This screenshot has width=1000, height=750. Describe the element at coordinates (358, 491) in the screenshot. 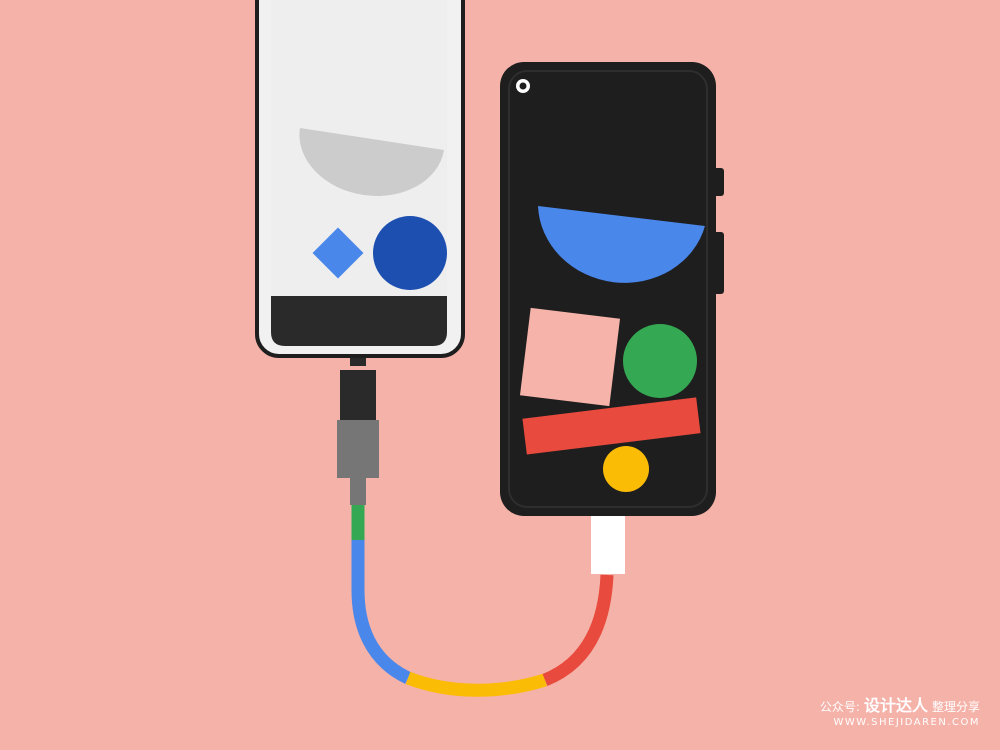

I see `plug-tail` at that location.